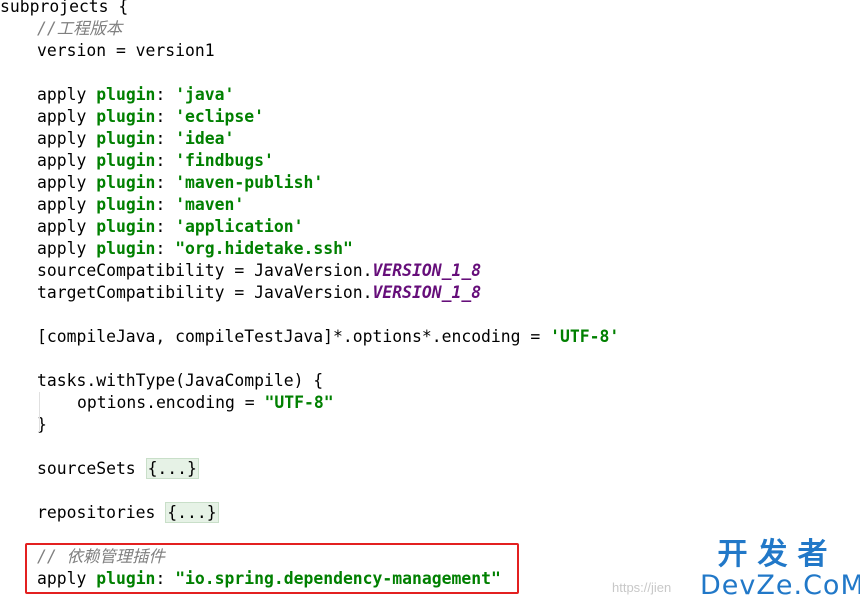  I want to click on code-string: 'findbugs', so click(224, 160).